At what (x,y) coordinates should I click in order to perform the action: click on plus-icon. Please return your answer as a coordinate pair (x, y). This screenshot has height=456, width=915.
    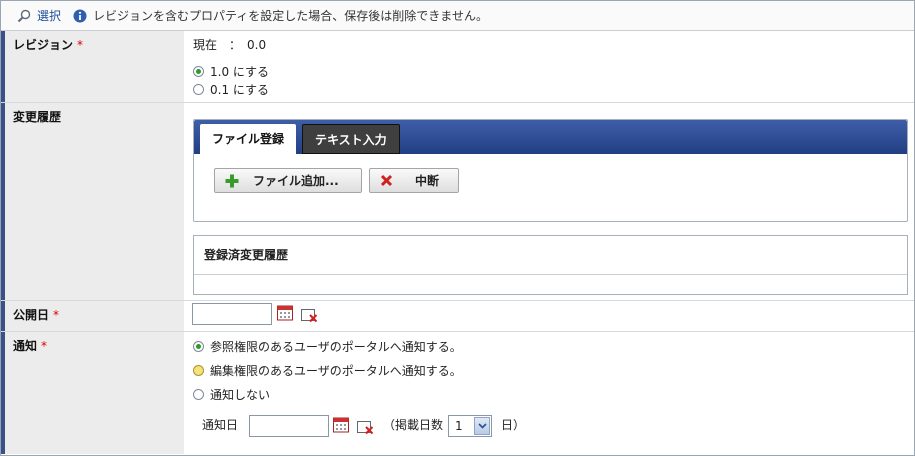
    Looking at the image, I should click on (232, 180).